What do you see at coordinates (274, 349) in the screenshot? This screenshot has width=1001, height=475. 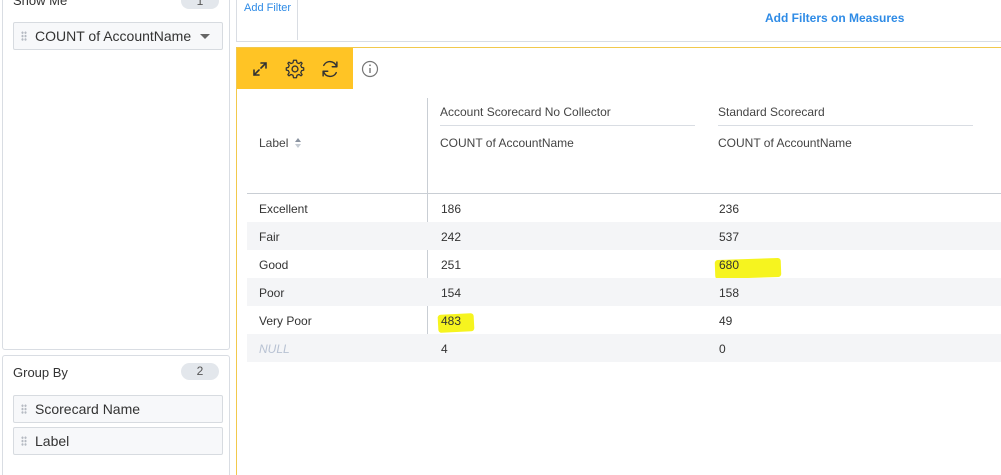 I see `row-label: NULL` at bounding box center [274, 349].